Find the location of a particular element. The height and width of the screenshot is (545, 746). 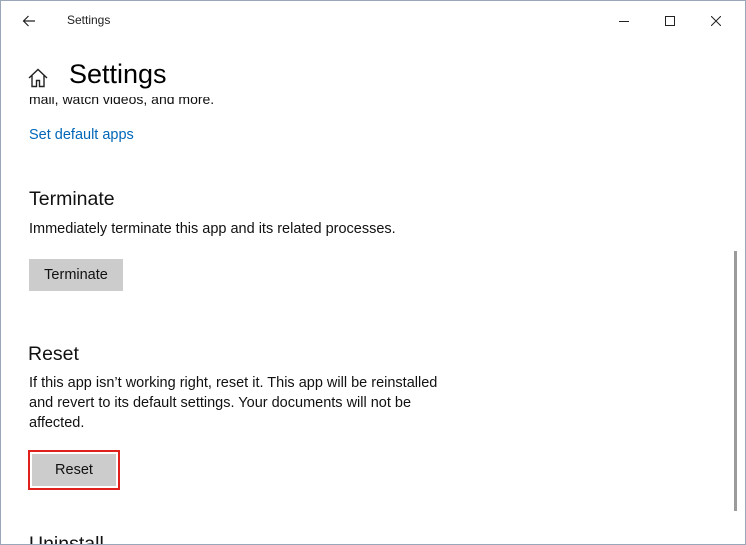

back-arrow-icon is located at coordinates (28, 21).